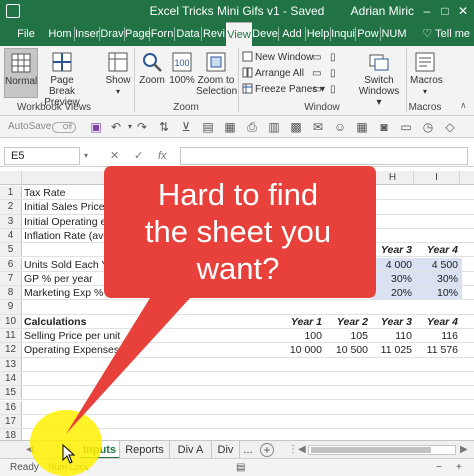 This screenshot has height=476, width=474. I want to click on enter-icon: ✓, so click(138, 156).